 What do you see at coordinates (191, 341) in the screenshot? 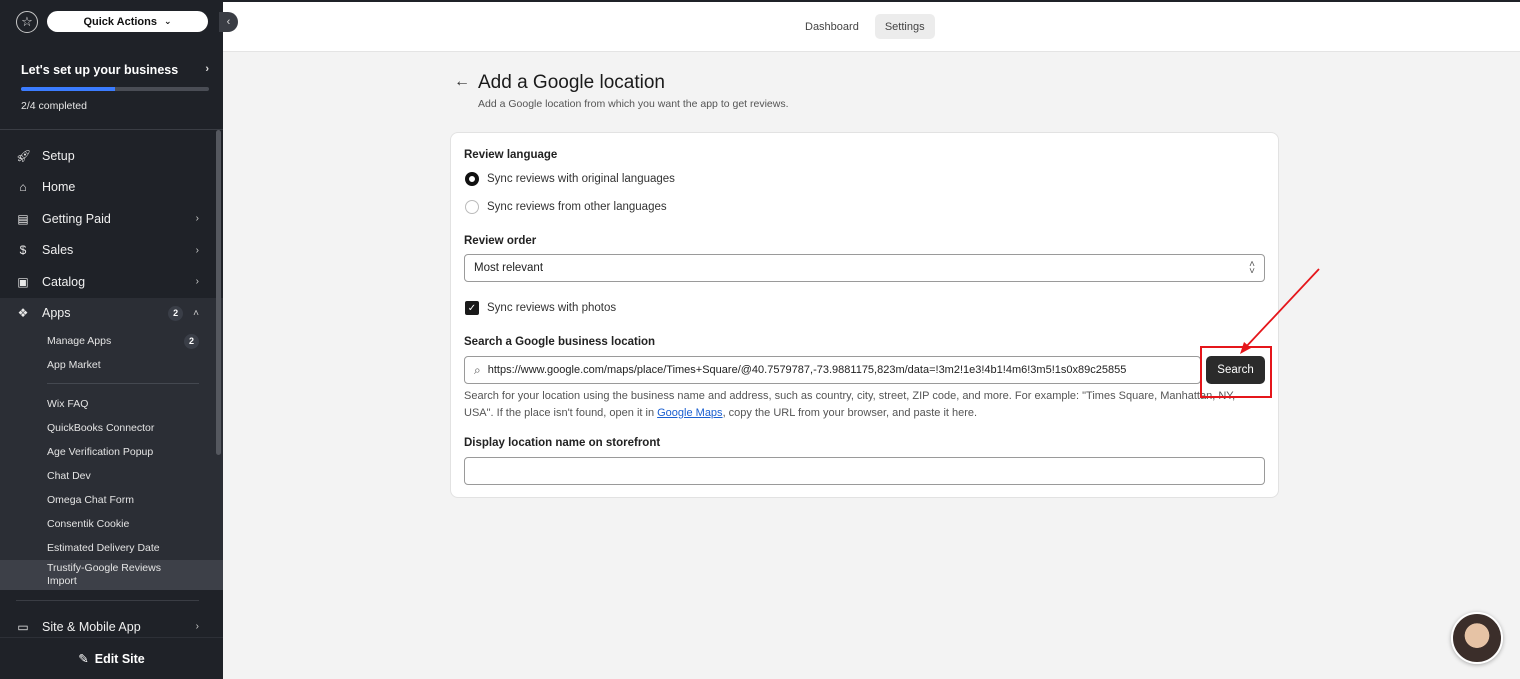
I see `manage-apps-badge: 2` at bounding box center [191, 341].